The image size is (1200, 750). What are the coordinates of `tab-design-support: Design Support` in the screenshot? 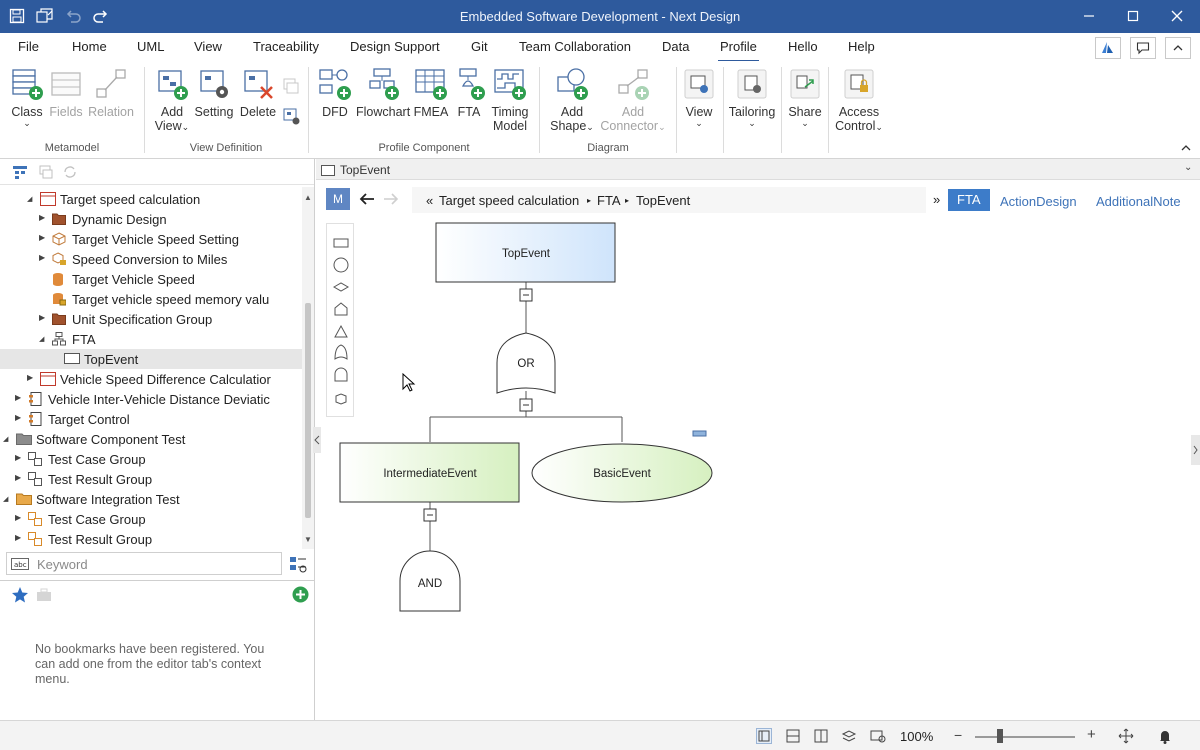 It's located at (395, 46).